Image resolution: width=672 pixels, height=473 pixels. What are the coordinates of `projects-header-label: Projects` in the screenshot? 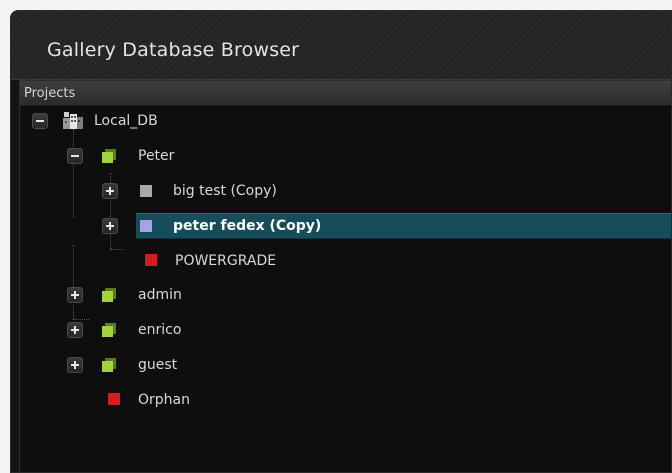 It's located at (50, 93).